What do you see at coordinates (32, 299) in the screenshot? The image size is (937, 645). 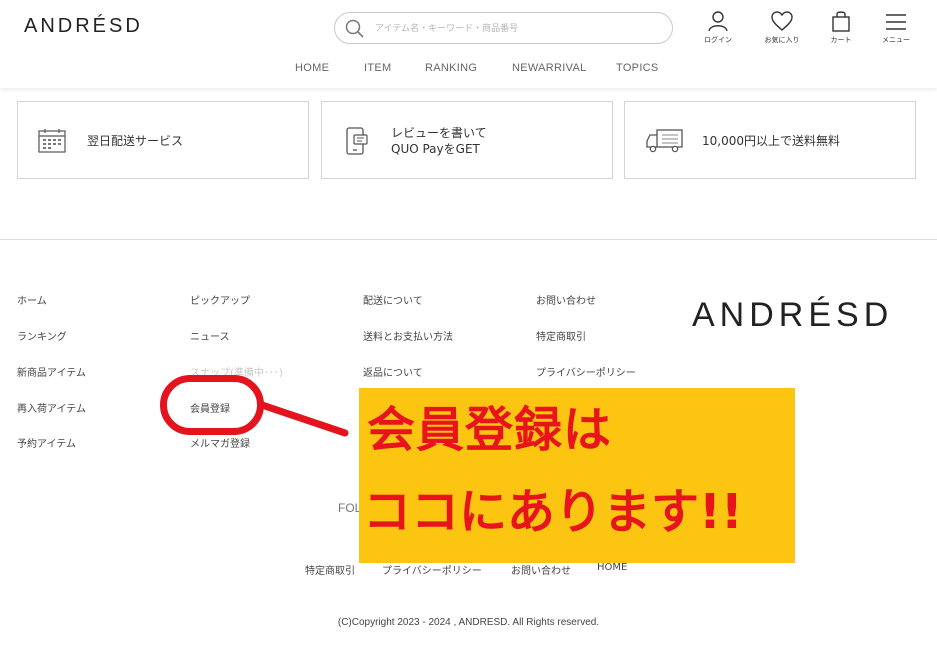 I see `footer-link-home: ホーム` at bounding box center [32, 299].